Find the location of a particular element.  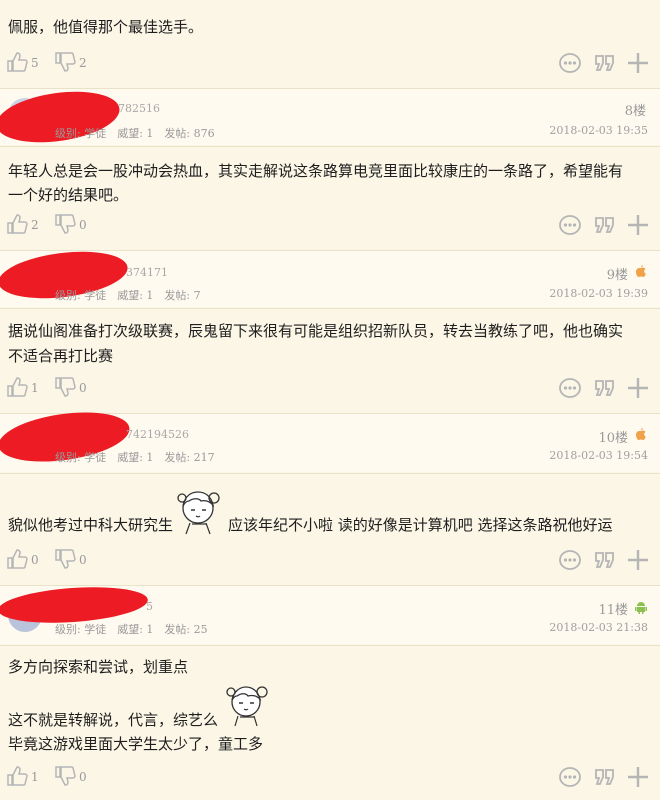

floor-number: 8楼 is located at coordinates (635, 111).